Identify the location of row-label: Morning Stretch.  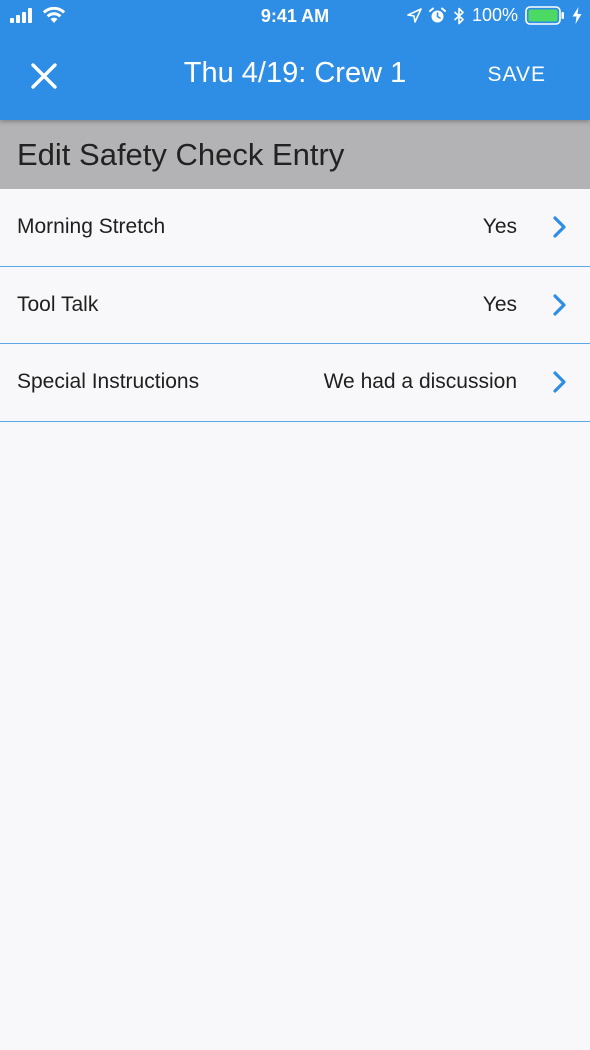
(91, 226).